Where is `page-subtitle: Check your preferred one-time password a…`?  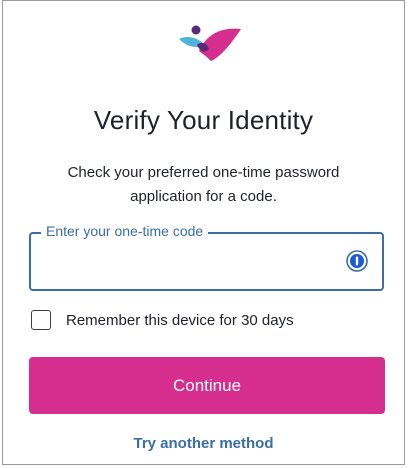 page-subtitle: Check your preferred one-time password a… is located at coordinates (203, 184).